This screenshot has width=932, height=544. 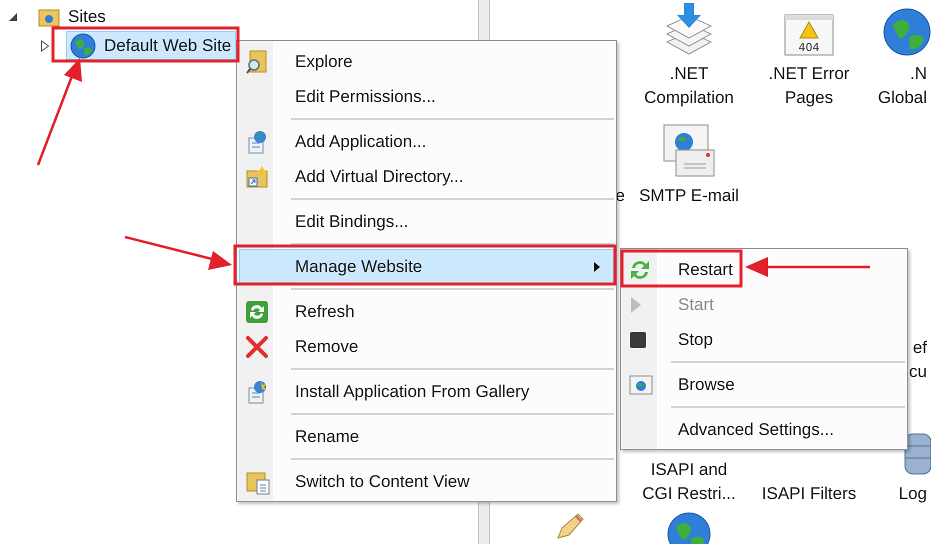 I want to click on menu-item: Restart, so click(x=764, y=269).